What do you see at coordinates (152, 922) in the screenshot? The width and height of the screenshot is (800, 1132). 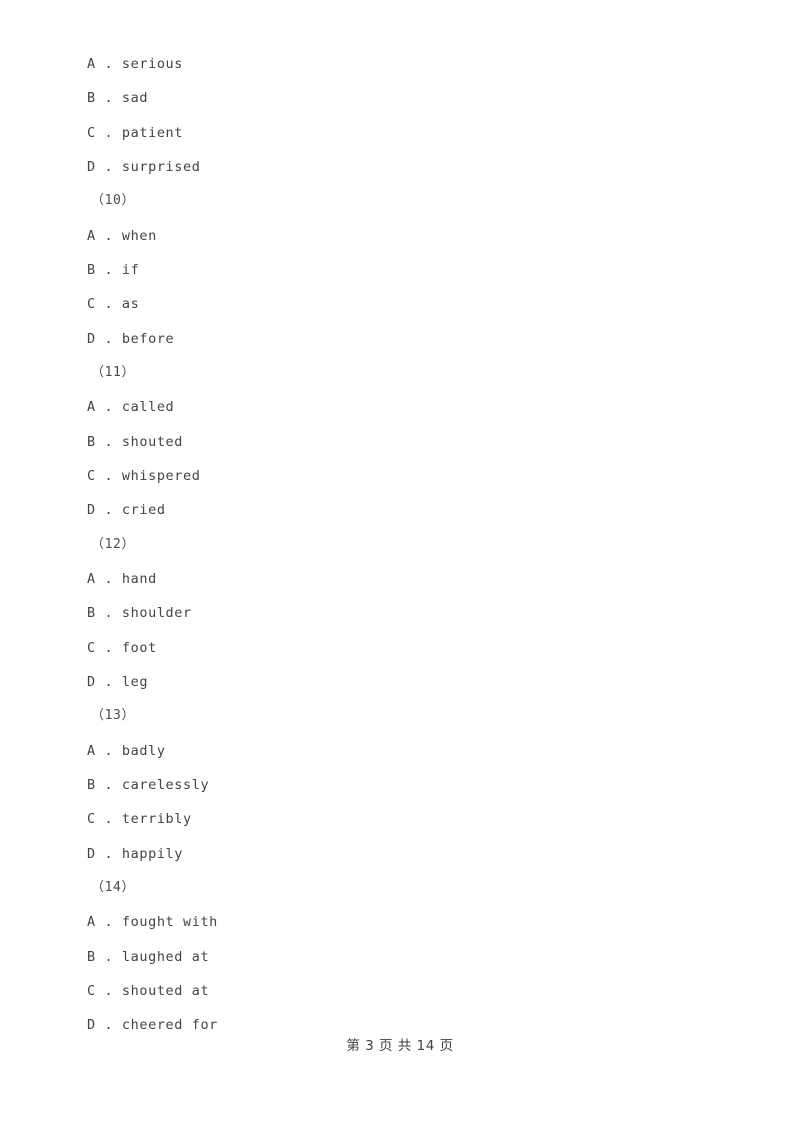 I see `answer-option: A . fought with` at bounding box center [152, 922].